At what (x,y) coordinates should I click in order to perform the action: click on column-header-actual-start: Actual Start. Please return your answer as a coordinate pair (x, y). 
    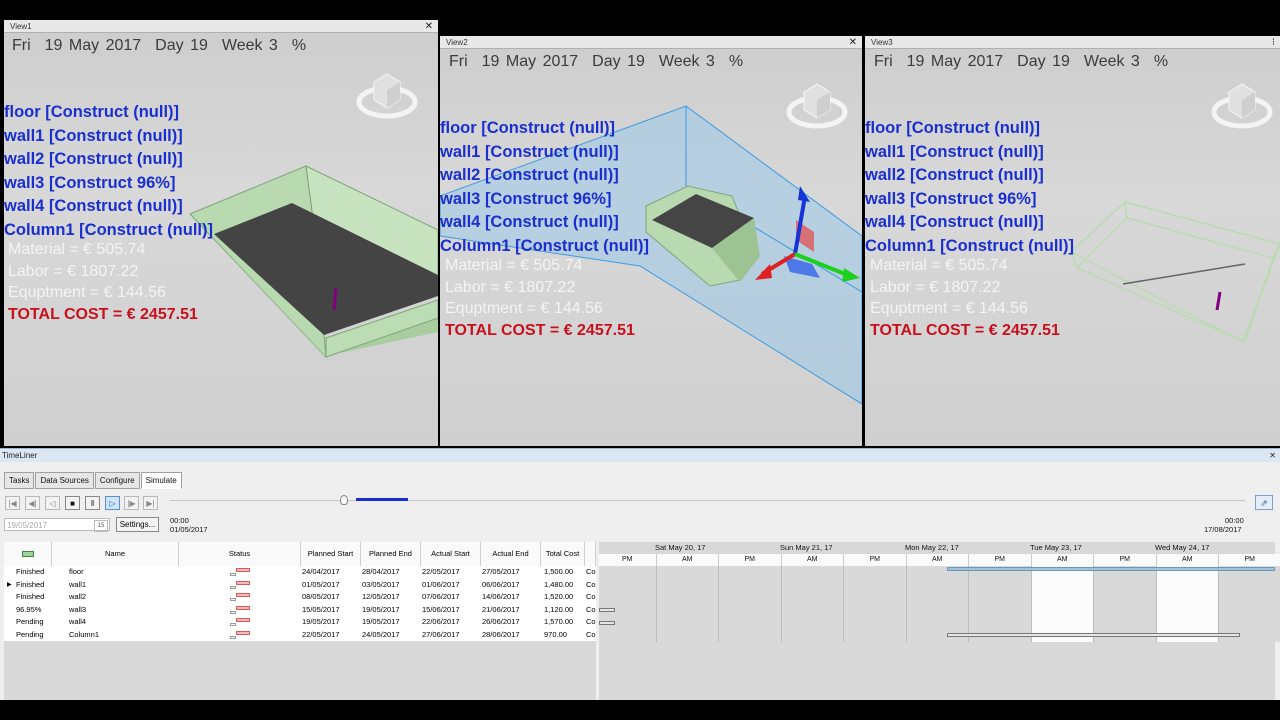
    Looking at the image, I should click on (451, 554).